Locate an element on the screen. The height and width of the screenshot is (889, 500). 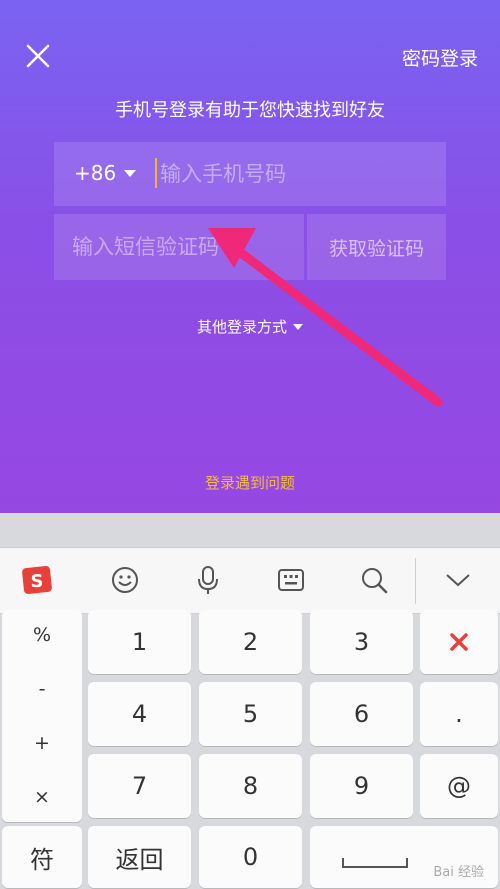
password-login-link: 密码登录 is located at coordinates (440, 57).